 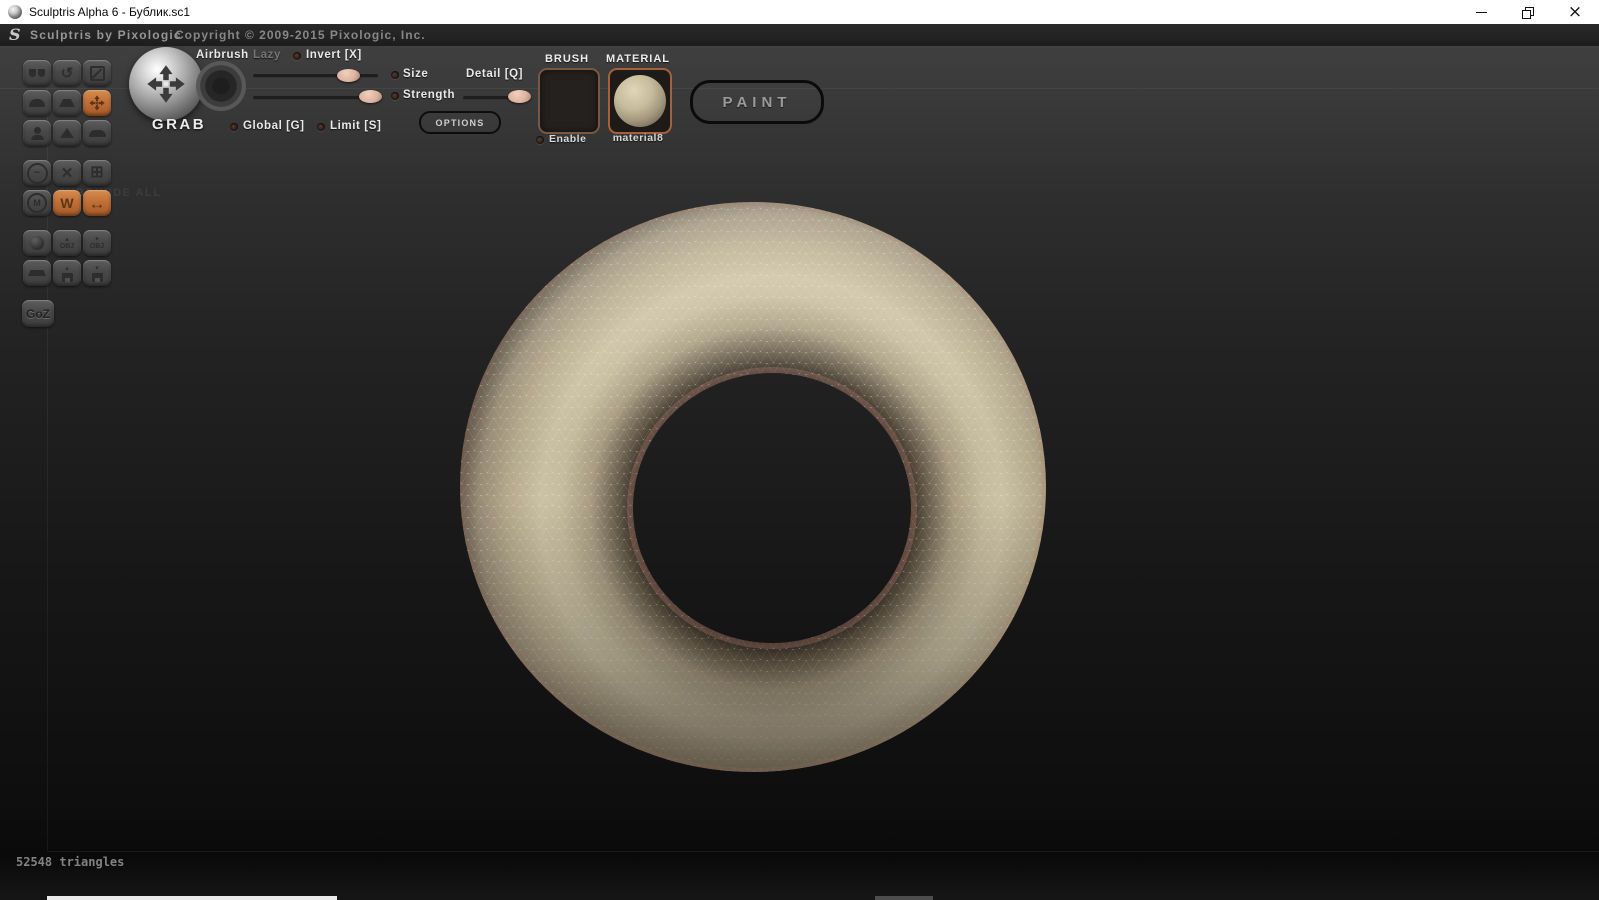 I want to click on pinch-icon, so click(x=67, y=133).